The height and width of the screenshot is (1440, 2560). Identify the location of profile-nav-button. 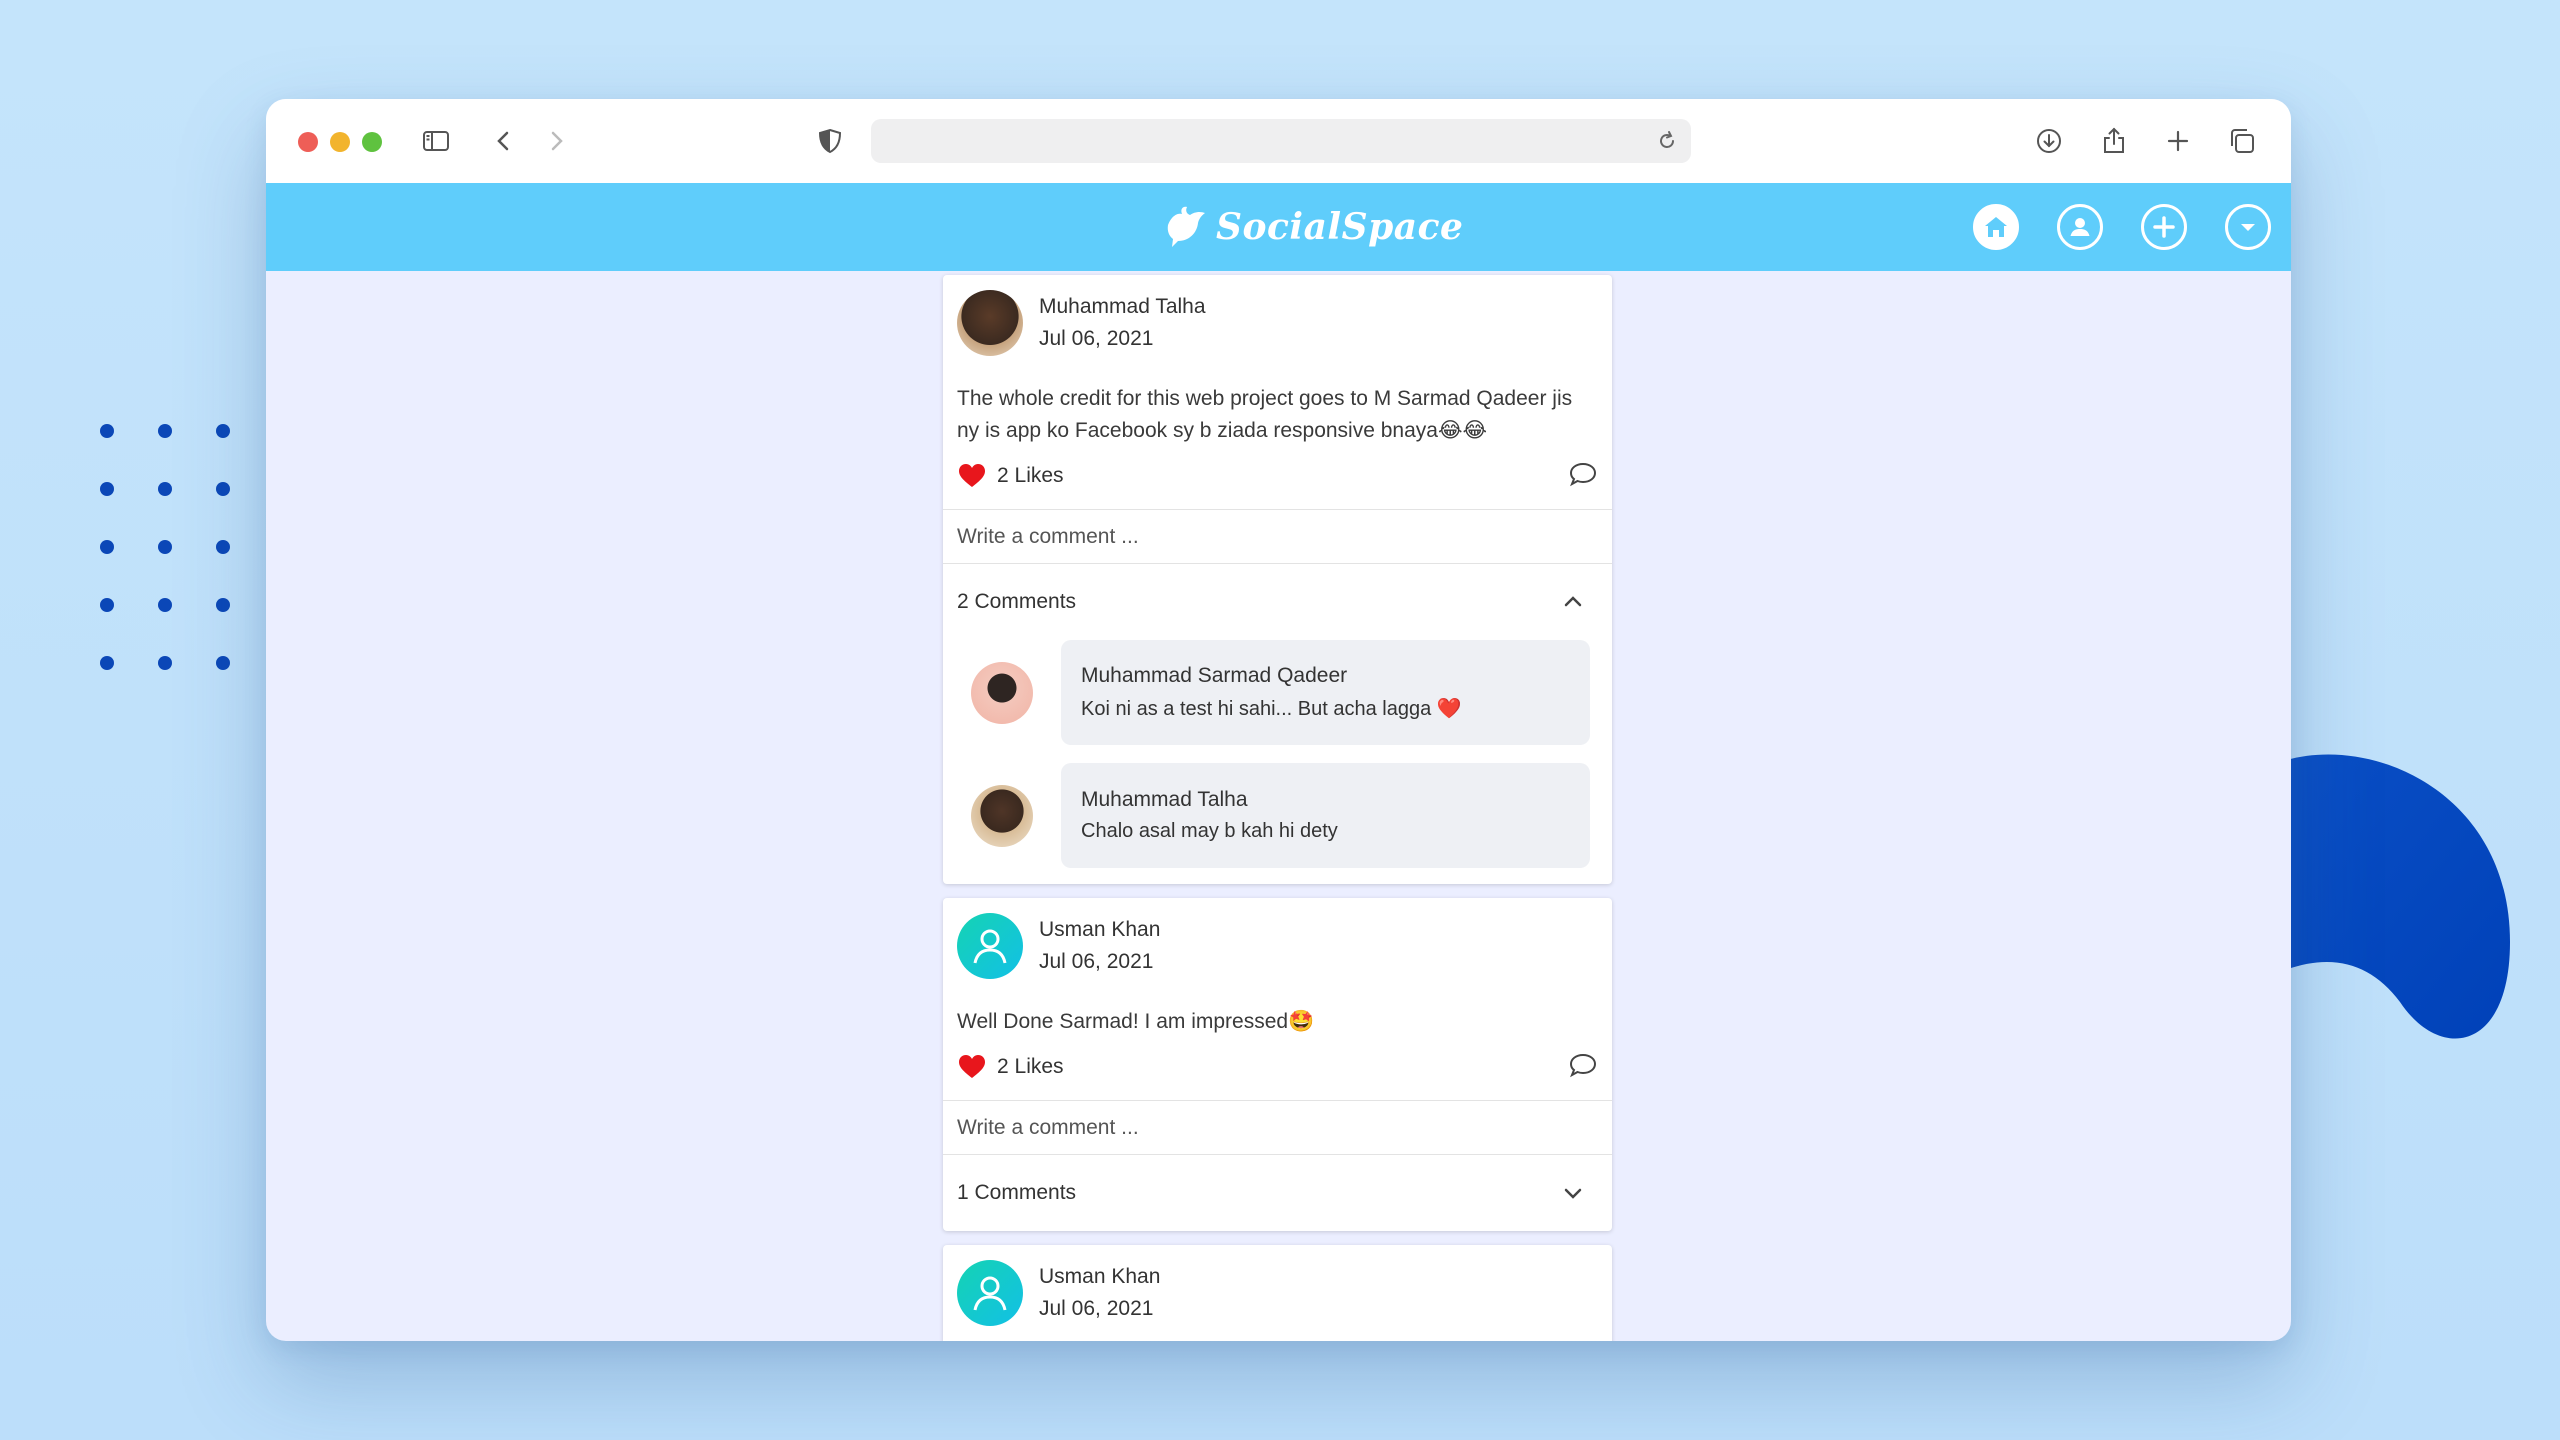
(2080, 227).